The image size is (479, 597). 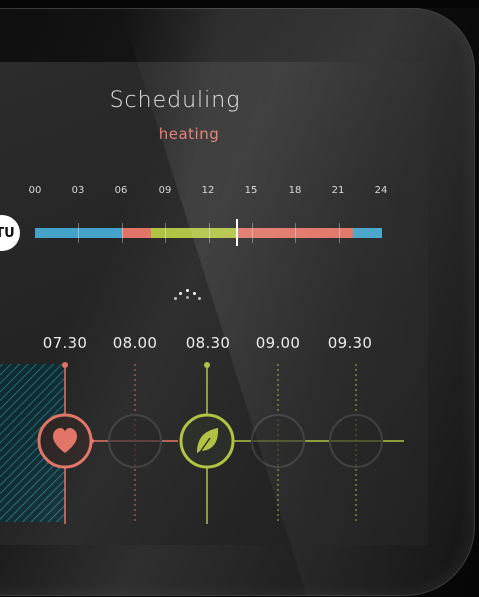 I want to click on comfort-anchor-dot, so click(x=65, y=365).